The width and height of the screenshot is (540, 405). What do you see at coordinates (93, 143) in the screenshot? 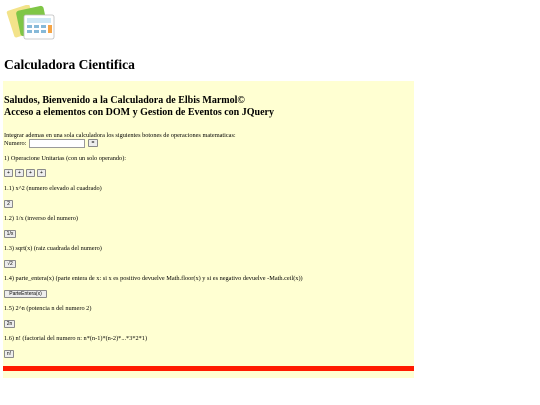
I see `equals-button: =` at bounding box center [93, 143].